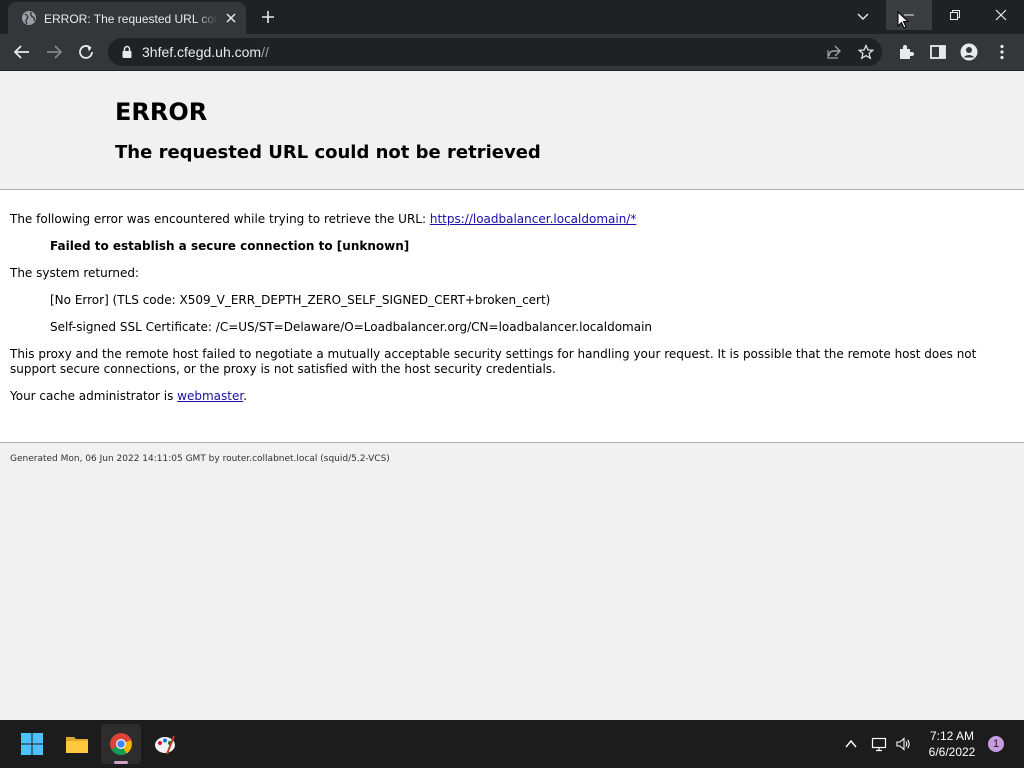 This screenshot has width=1024, height=768. I want to click on address-bar: 3hfef.cfegd.uh.com//, so click(495, 52).